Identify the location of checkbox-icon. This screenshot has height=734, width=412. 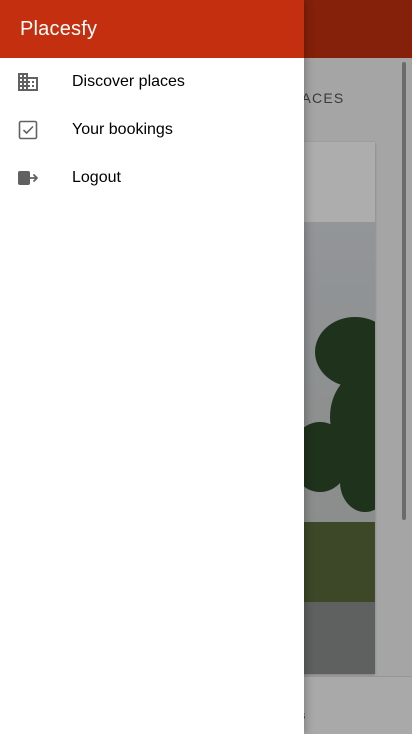
(36, 130).